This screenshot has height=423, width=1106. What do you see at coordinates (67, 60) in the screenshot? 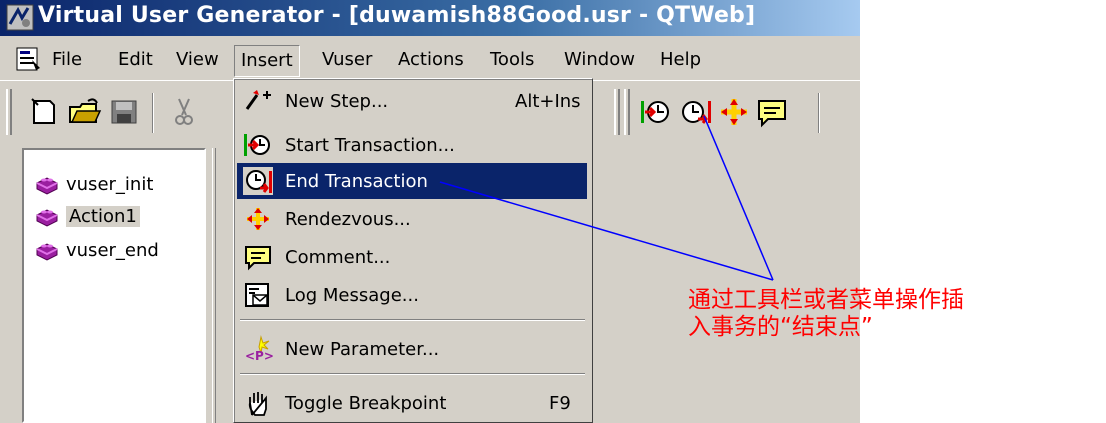
I see `menu-file: File` at bounding box center [67, 60].